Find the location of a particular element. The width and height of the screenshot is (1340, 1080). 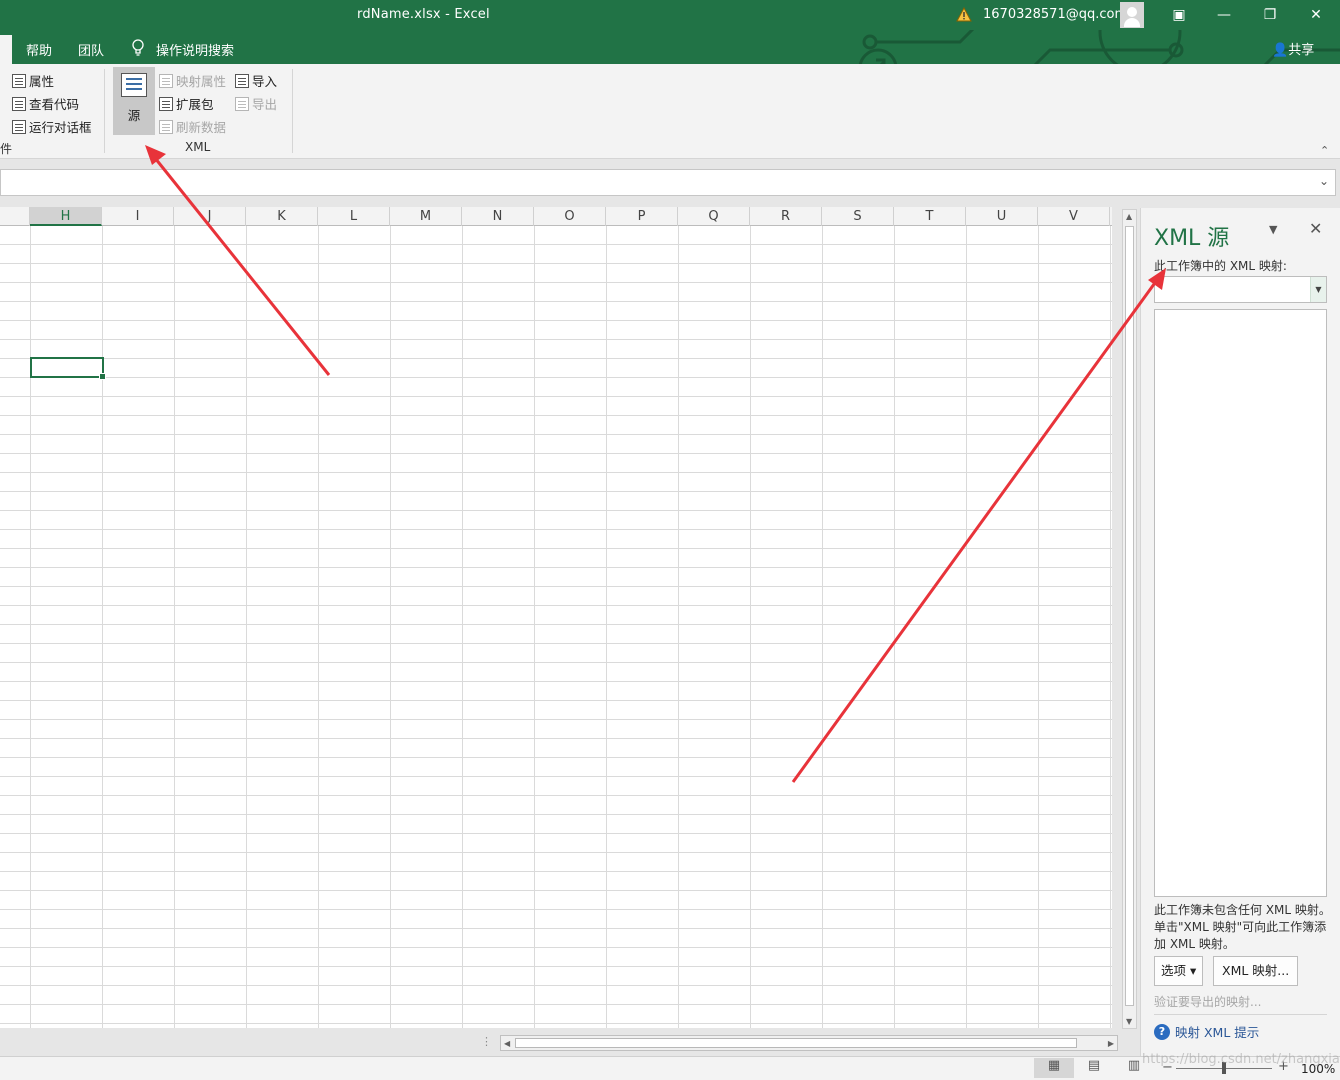

column-header-partial is located at coordinates (15, 216).